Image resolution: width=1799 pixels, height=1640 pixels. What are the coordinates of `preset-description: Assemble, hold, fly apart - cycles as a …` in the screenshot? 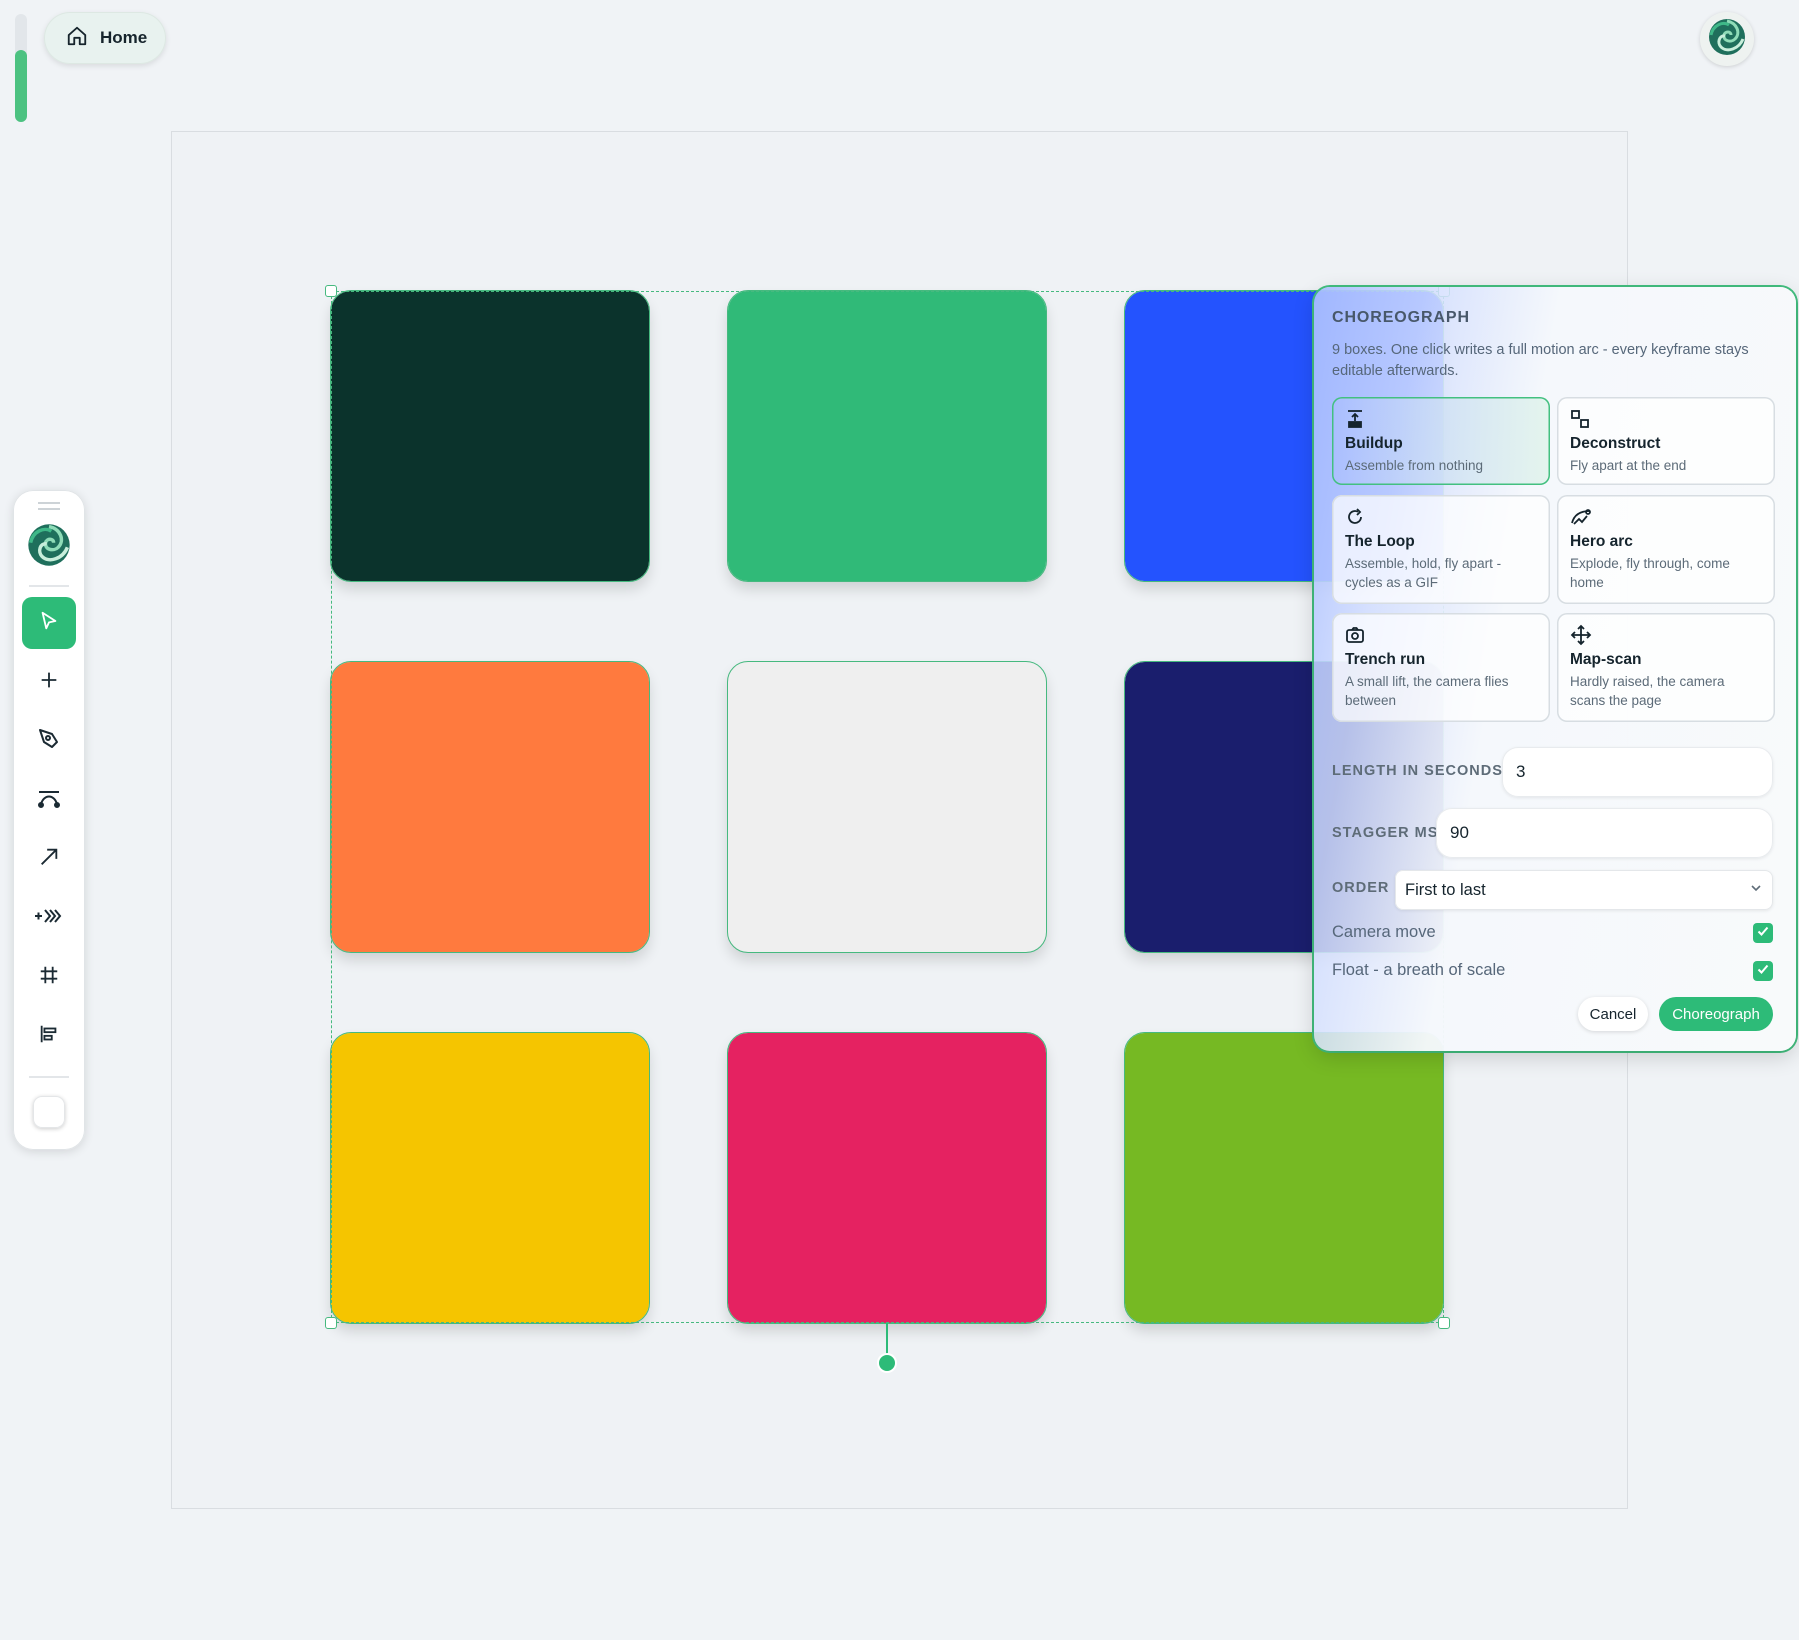 It's located at (1423, 573).